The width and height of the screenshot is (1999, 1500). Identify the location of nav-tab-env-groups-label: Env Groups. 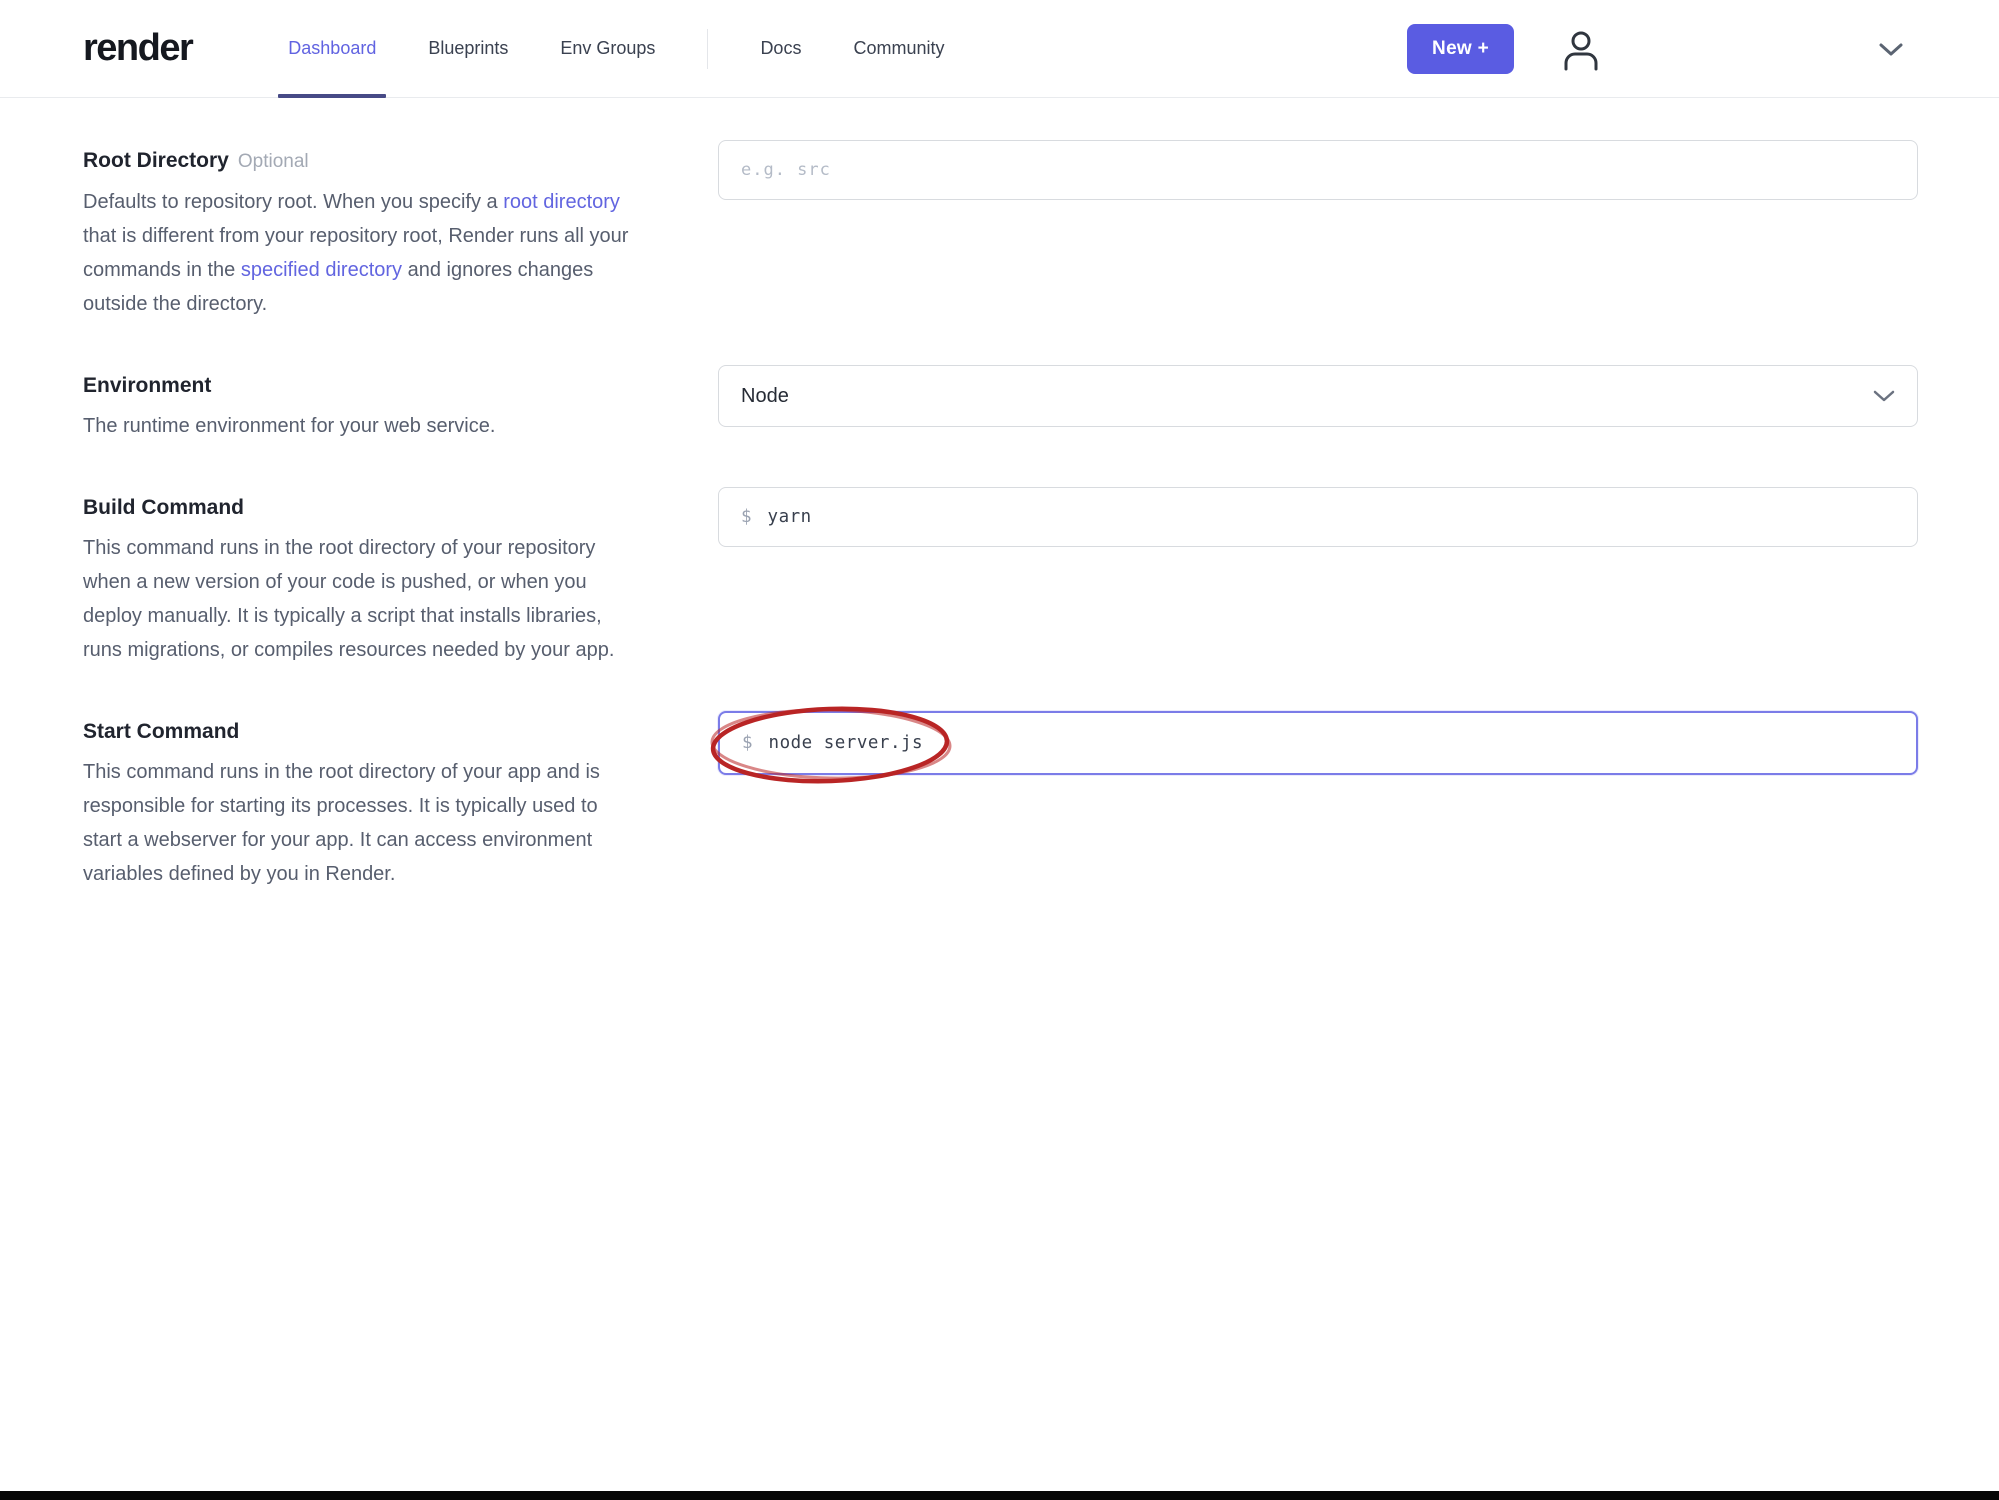
(608, 48).